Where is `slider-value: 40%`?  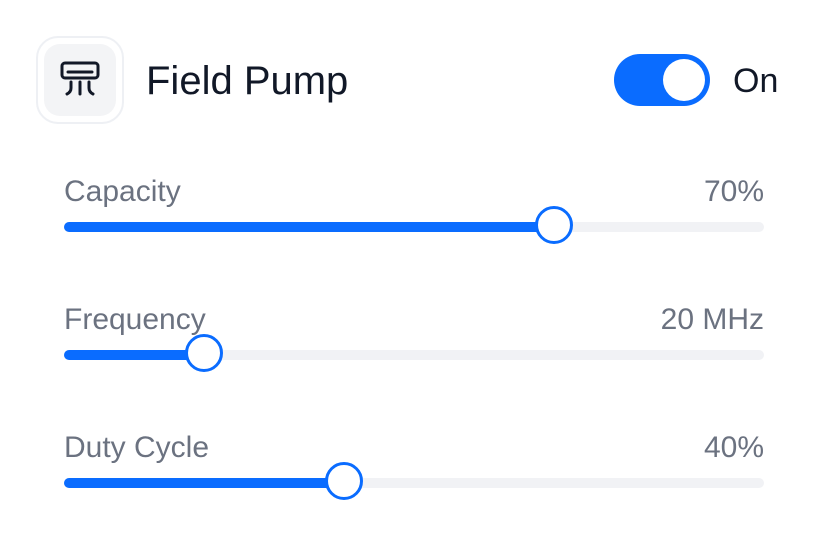 slider-value: 40% is located at coordinates (733, 447).